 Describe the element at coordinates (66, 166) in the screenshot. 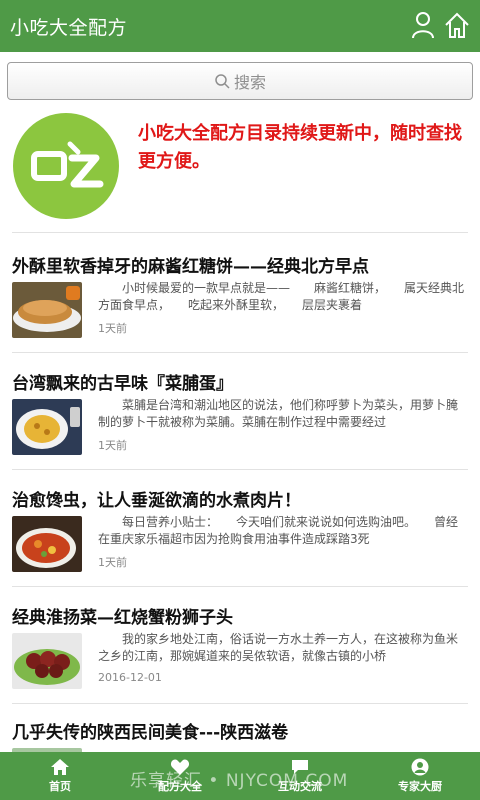

I see `chi-logo-icon` at that location.